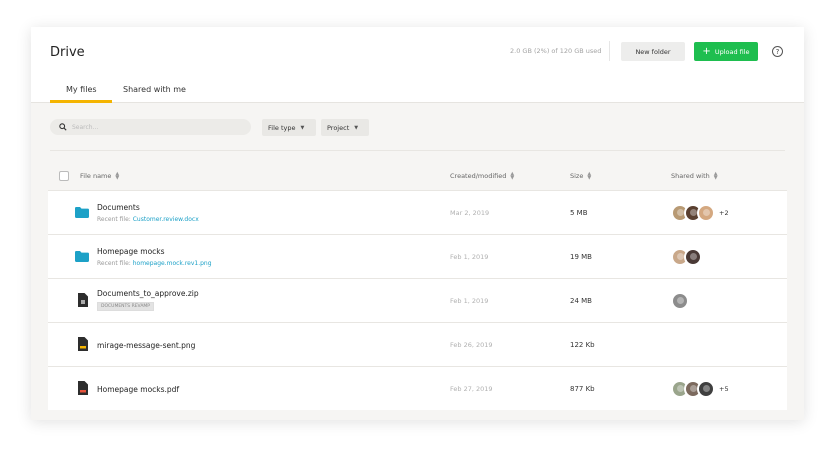  I want to click on file-size: 5 MB, so click(579, 213).